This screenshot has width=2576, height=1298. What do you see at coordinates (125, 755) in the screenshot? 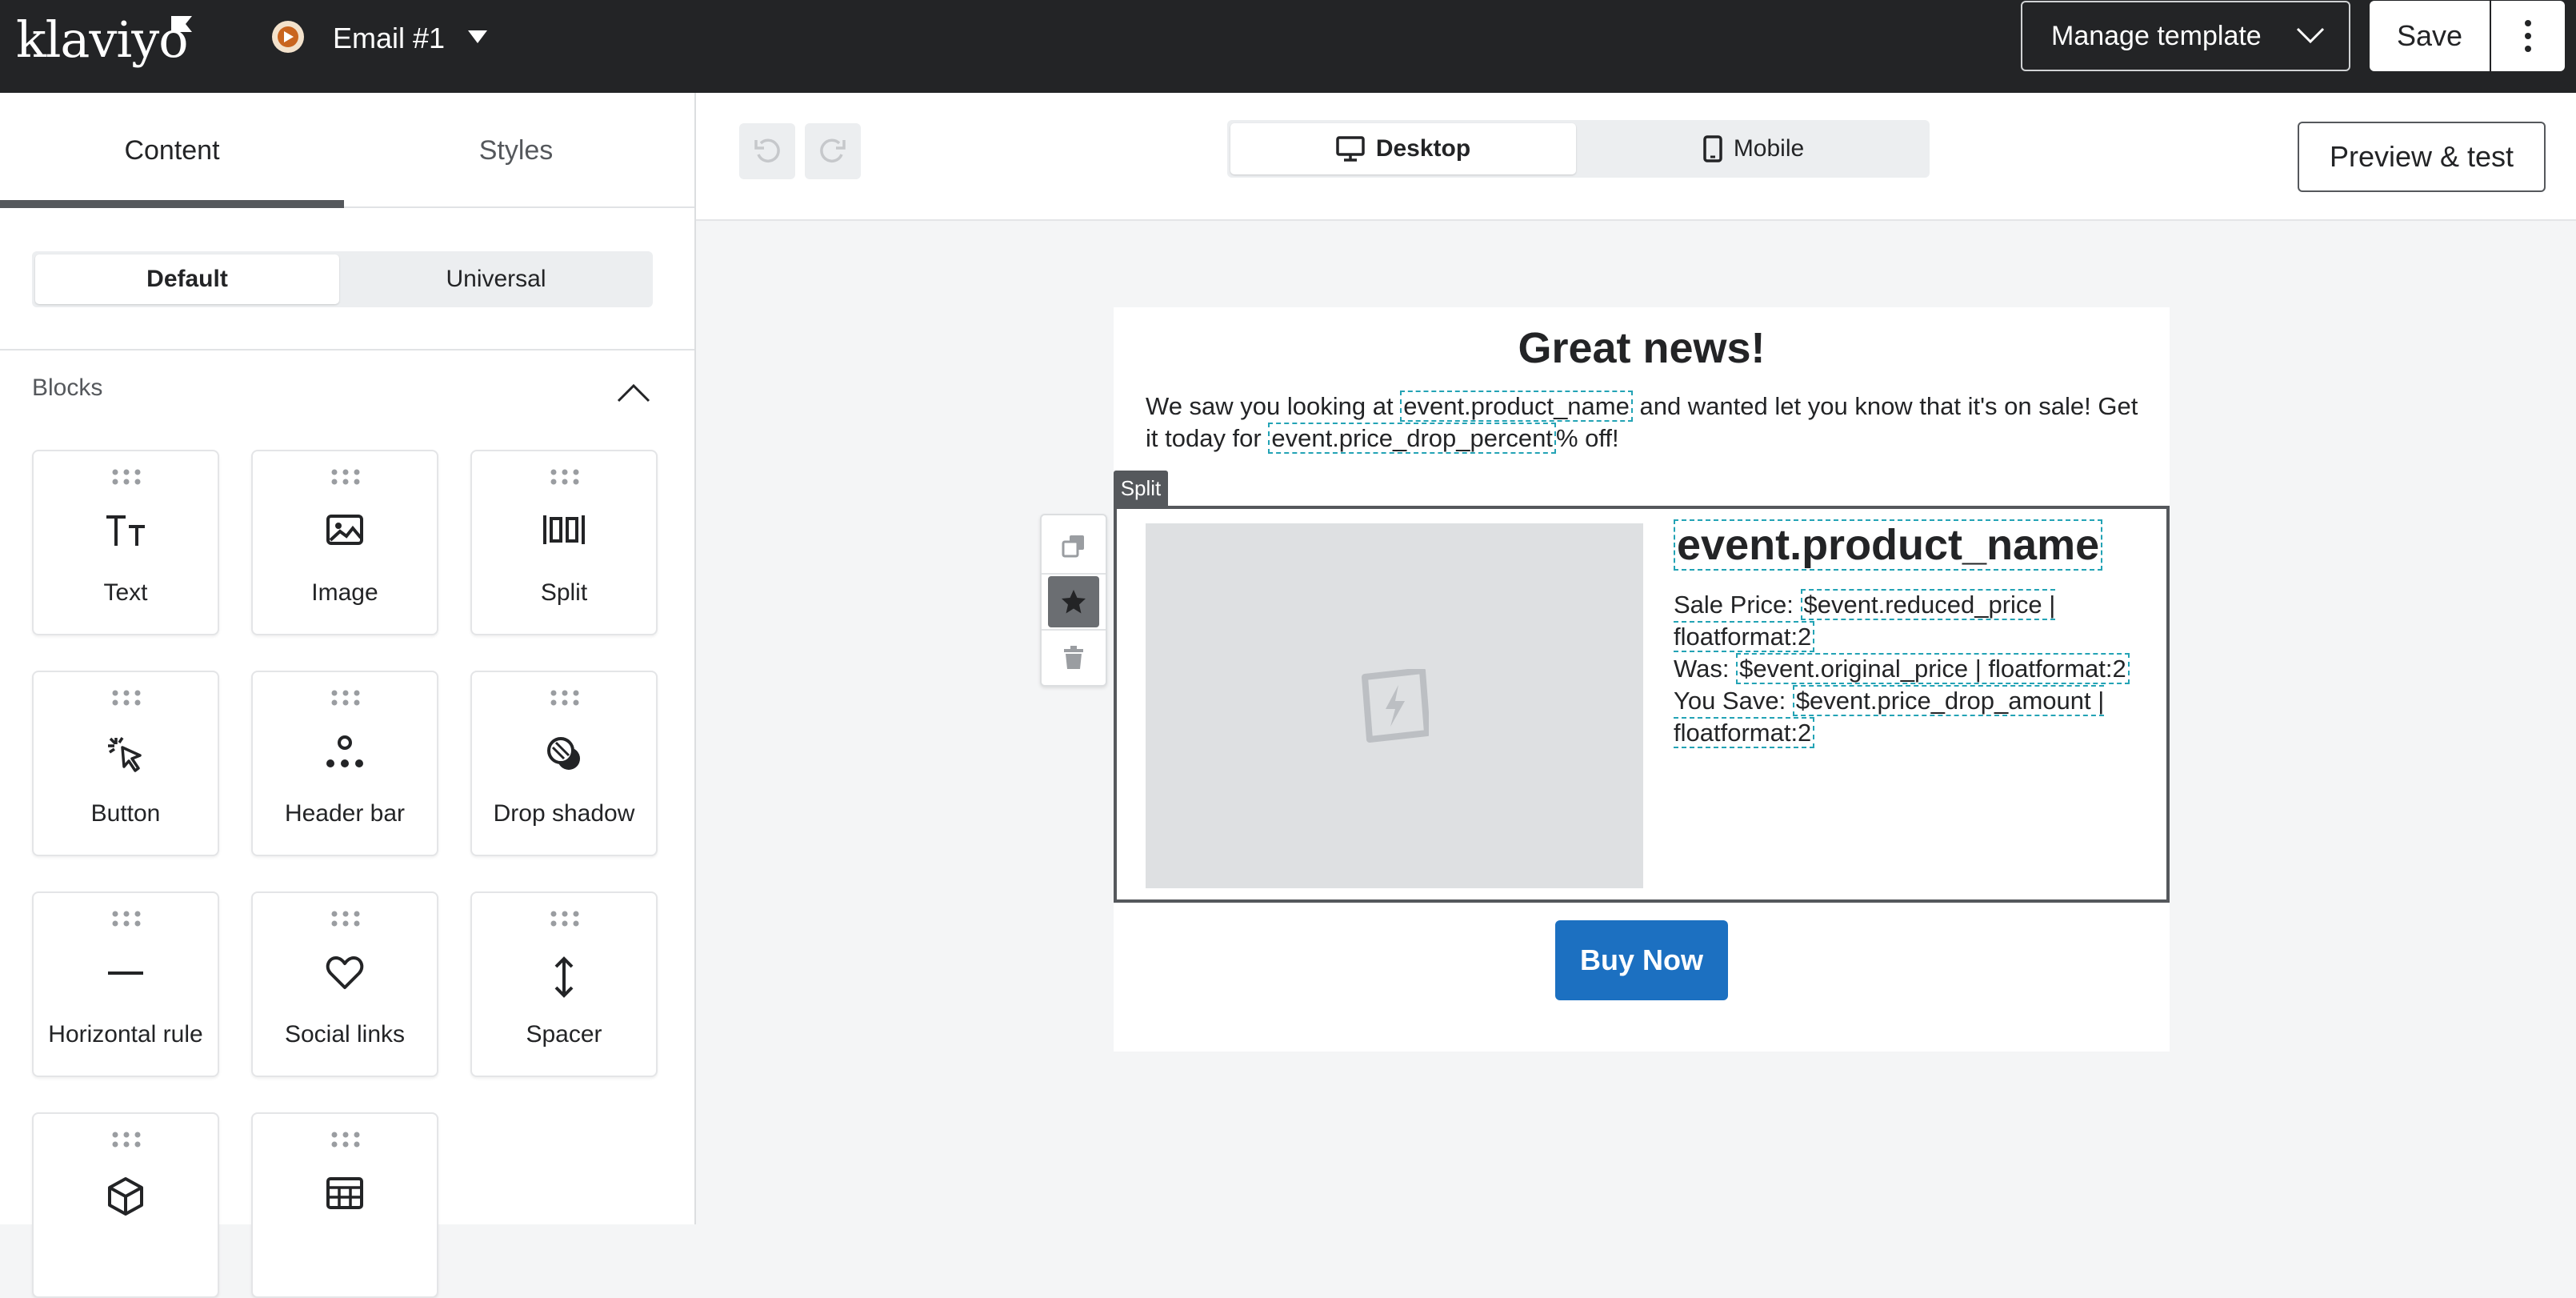
I see `button-icon` at bounding box center [125, 755].